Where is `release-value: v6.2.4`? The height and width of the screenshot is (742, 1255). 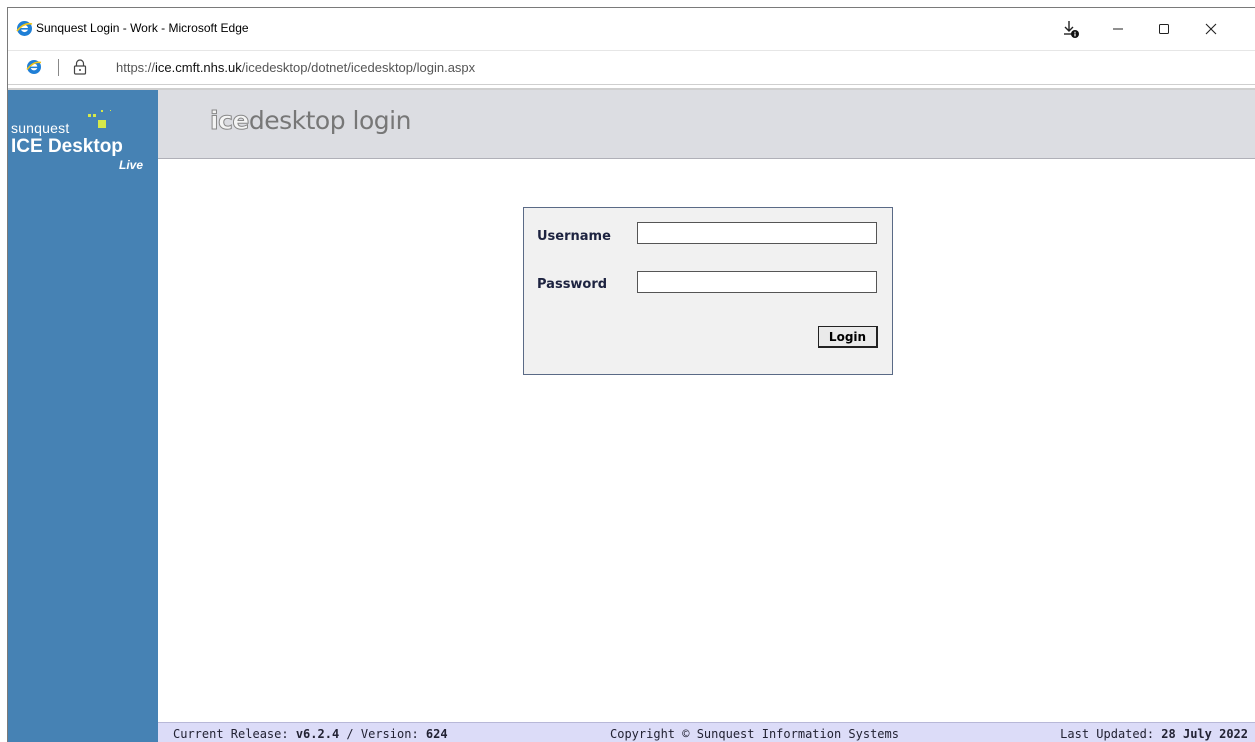 release-value: v6.2.4 is located at coordinates (317, 734).